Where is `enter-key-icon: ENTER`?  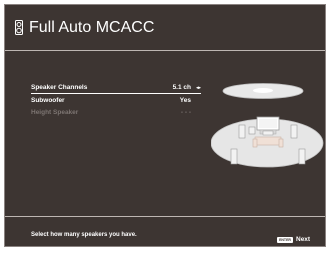
enter-key-icon: ENTER is located at coordinates (285, 240).